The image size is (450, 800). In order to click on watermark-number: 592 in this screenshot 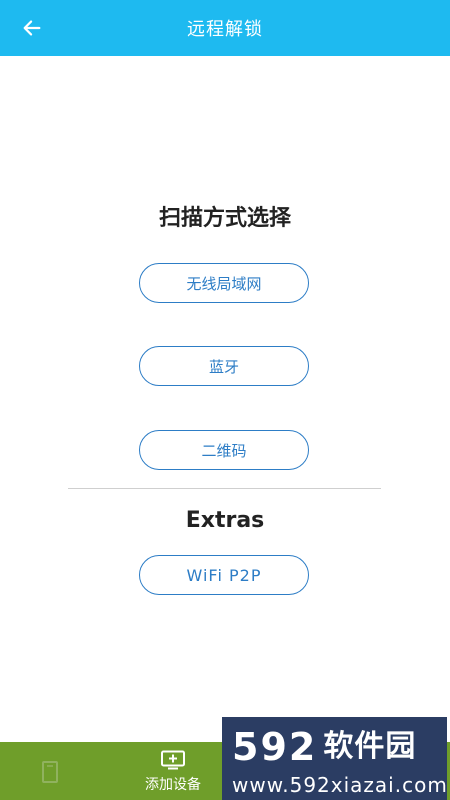, I will do `click(275, 747)`.